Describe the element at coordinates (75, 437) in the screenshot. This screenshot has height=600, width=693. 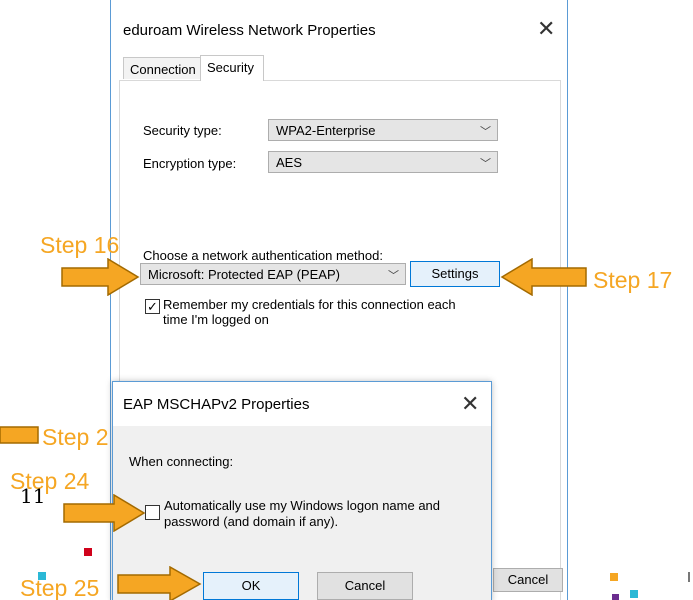
I see `step2x-label: Step 2` at that location.